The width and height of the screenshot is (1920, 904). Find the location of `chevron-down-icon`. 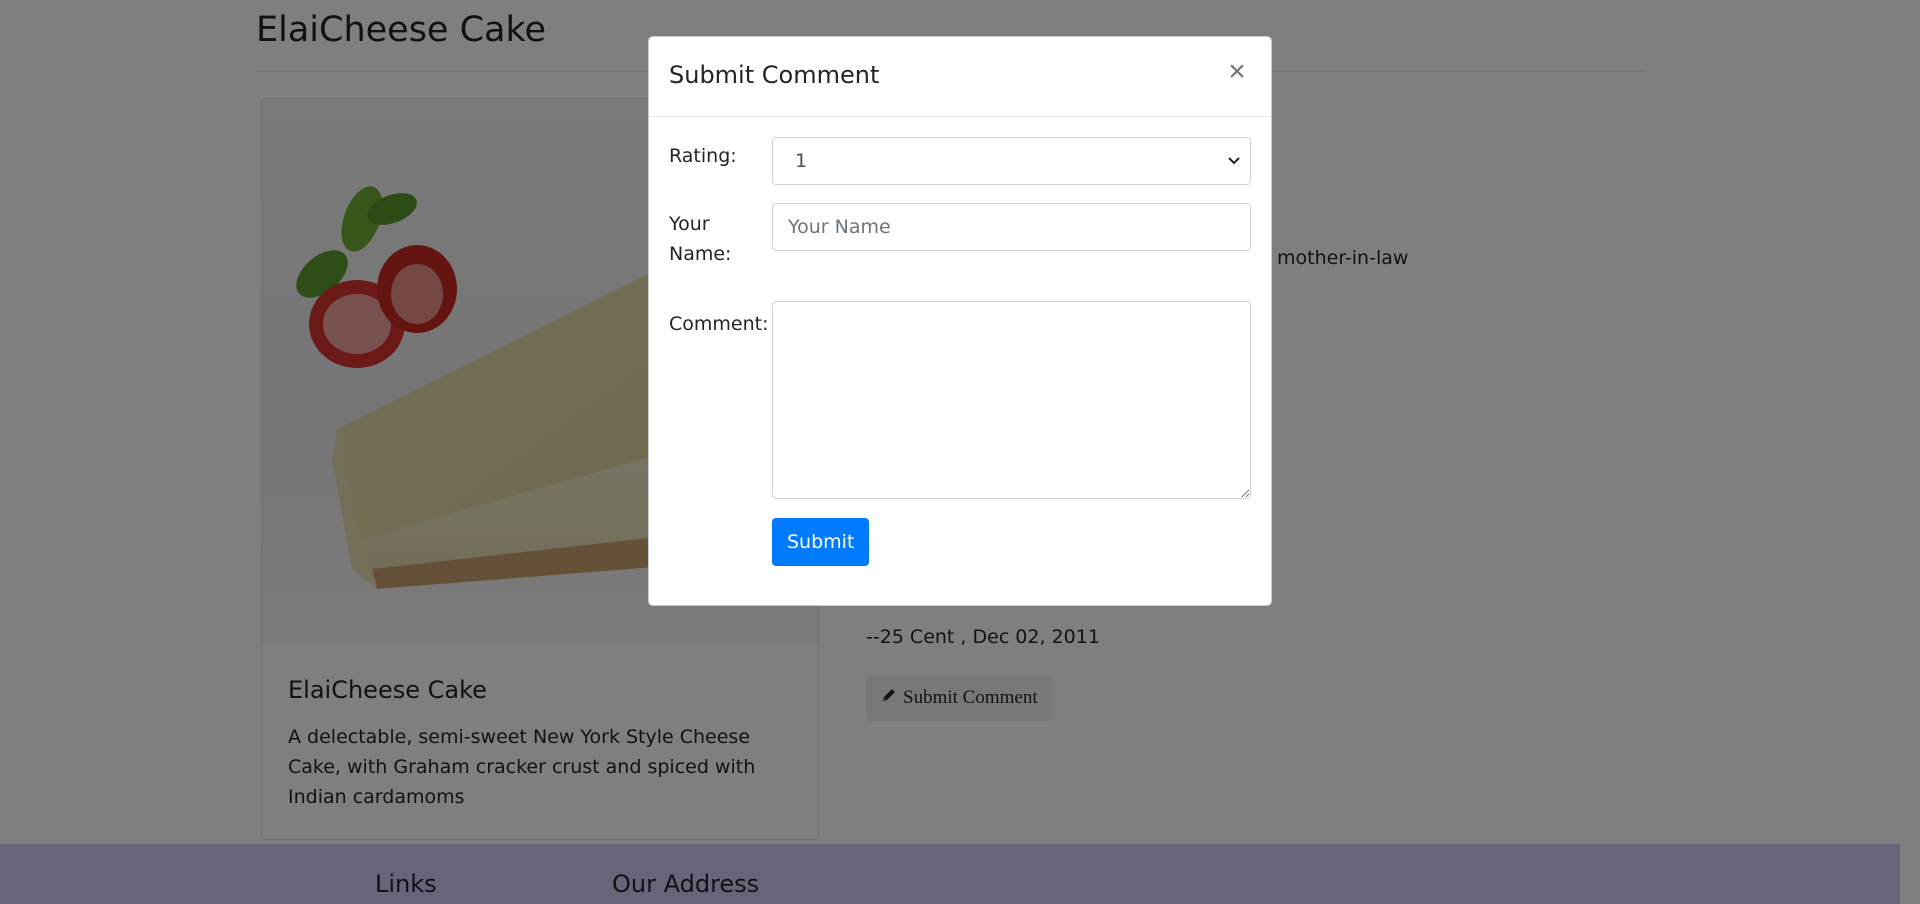

chevron-down-icon is located at coordinates (1234, 161).